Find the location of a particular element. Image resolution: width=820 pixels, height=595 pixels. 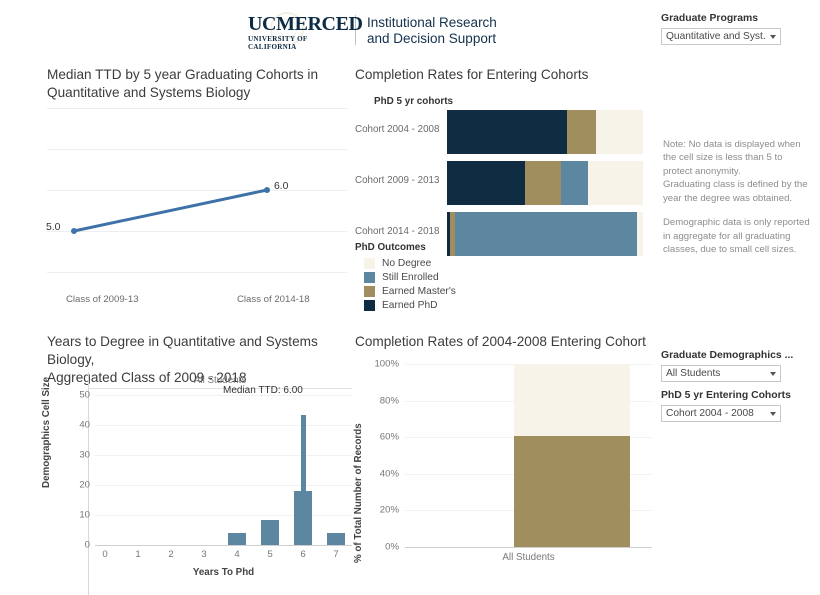

x-tick-2: 2 is located at coordinates (171, 554).